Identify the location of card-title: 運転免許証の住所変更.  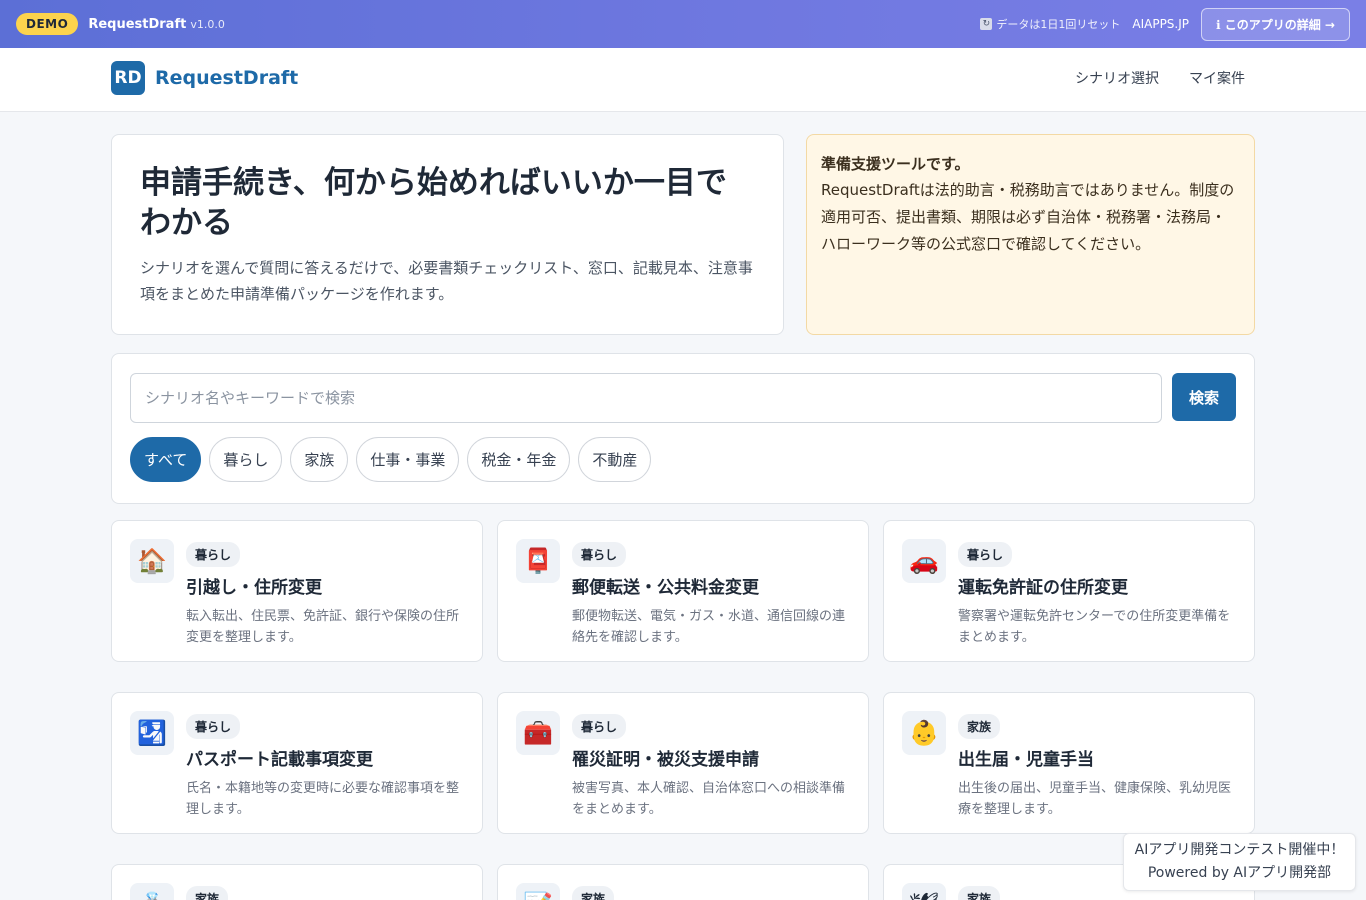
(1043, 588).